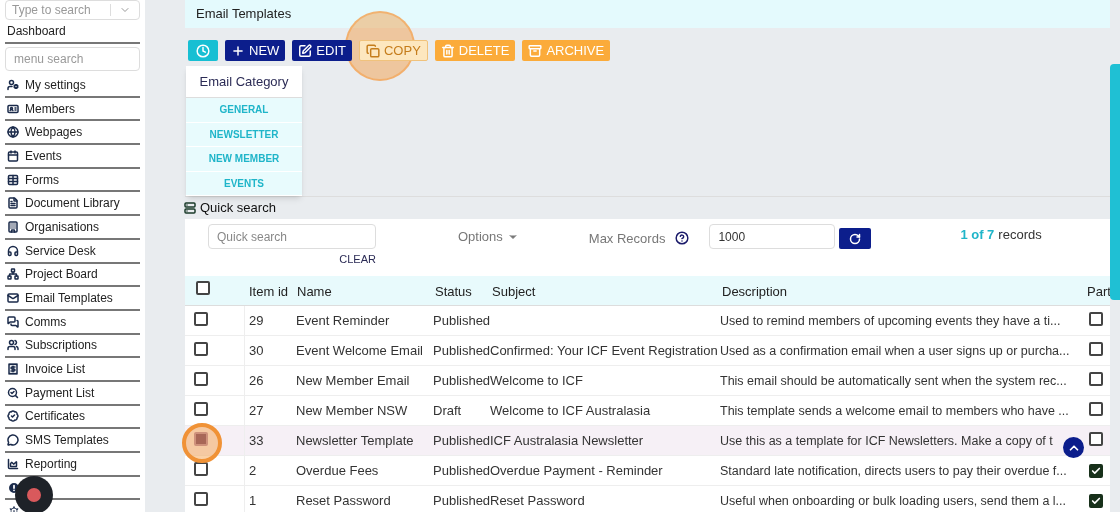 Image resolution: width=1120 pixels, height=512 pixels. Describe the element at coordinates (1096, 291) in the screenshot. I see `column-header: Part` at that location.